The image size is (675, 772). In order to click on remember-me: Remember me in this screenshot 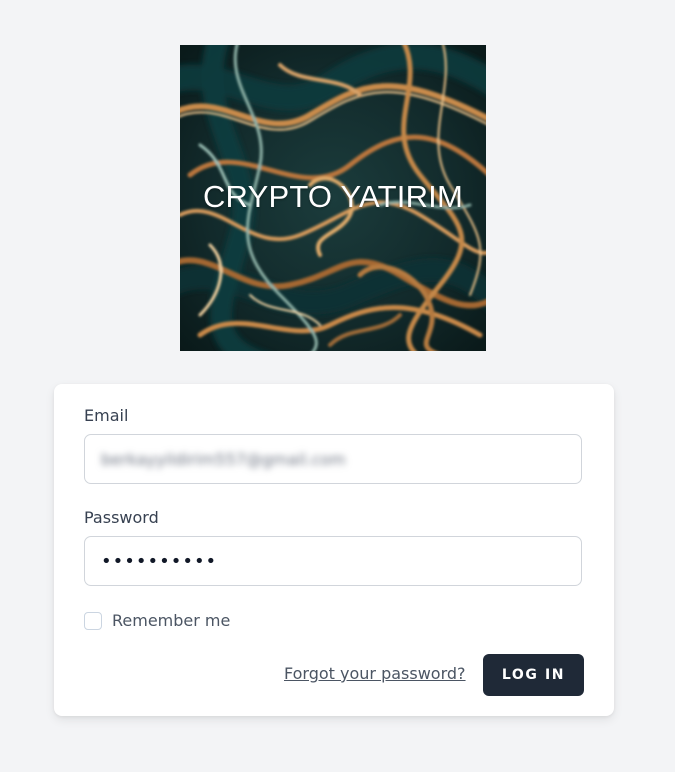, I will do `click(157, 620)`.